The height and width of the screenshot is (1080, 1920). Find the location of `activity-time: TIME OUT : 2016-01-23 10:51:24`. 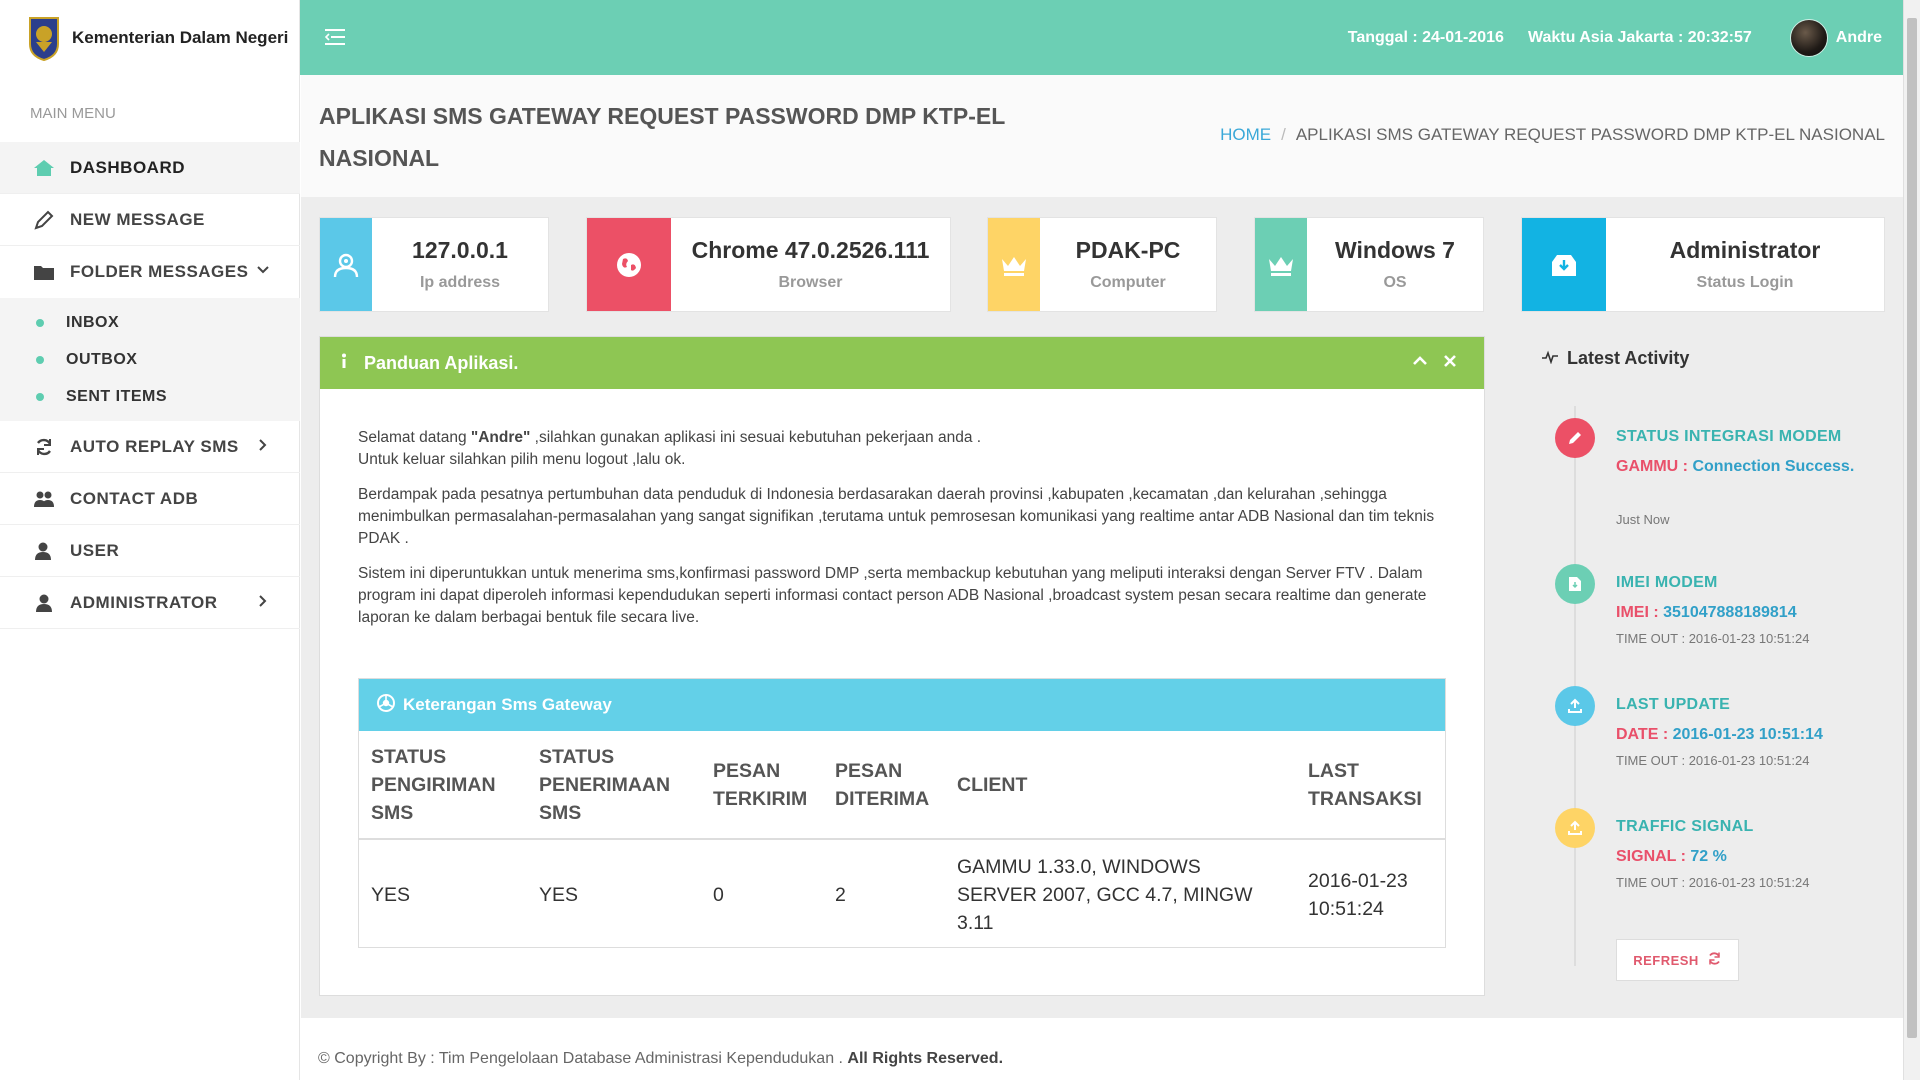

activity-time: TIME OUT : 2016-01-23 10:51:24 is located at coordinates (1713, 760).